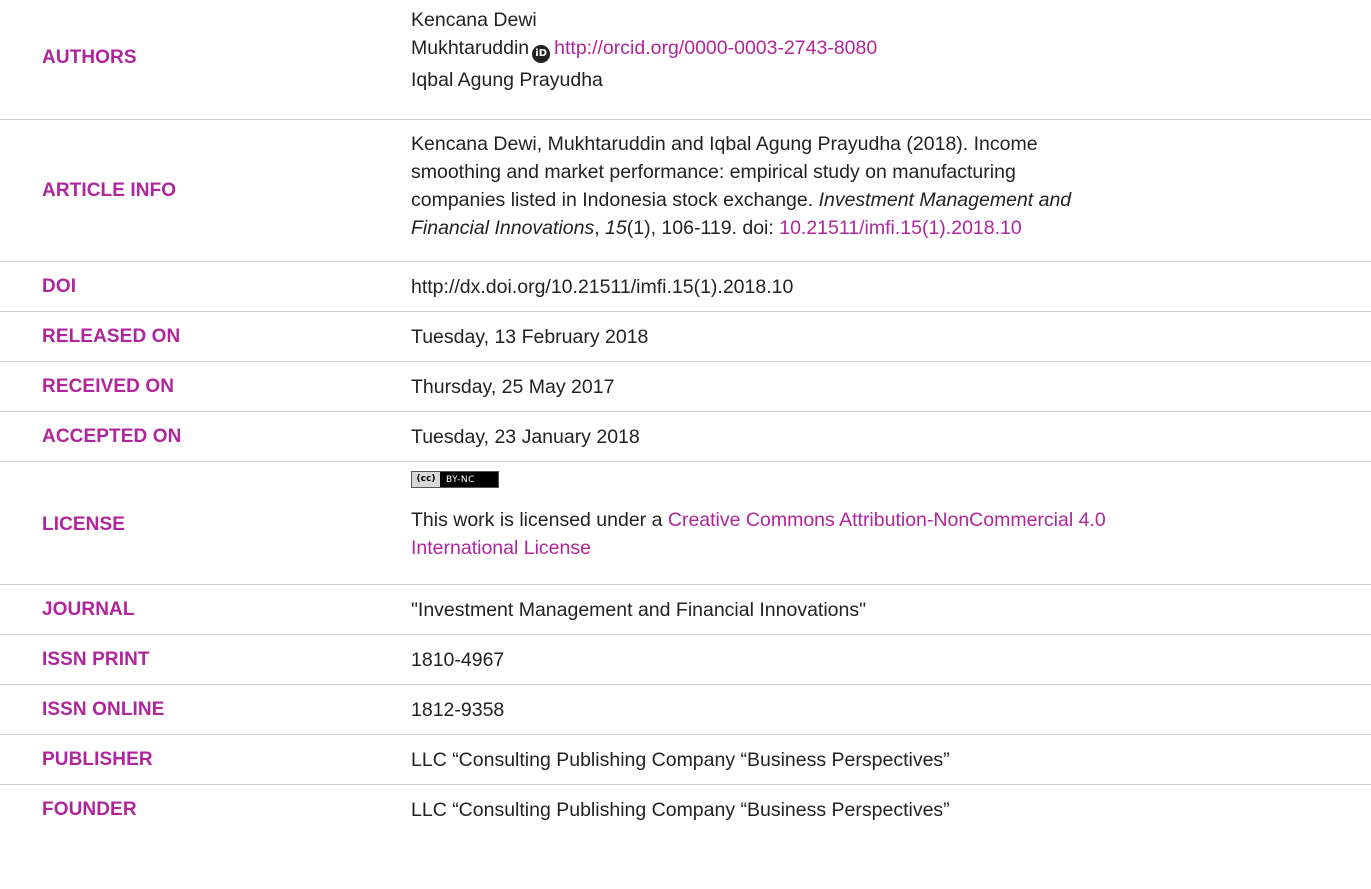 This screenshot has height=889, width=1371. Describe the element at coordinates (703, 228) in the screenshot. I see `citation-issue-pages: (1), 106-119. doi:` at that location.